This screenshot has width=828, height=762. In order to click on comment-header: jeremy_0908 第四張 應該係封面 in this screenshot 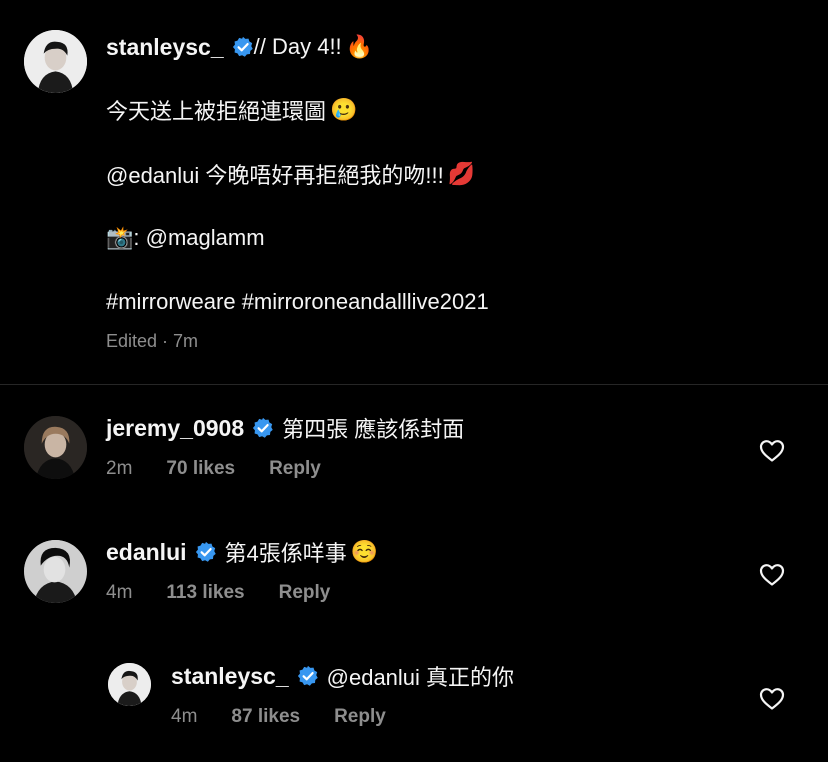, I will do `click(285, 428)`.